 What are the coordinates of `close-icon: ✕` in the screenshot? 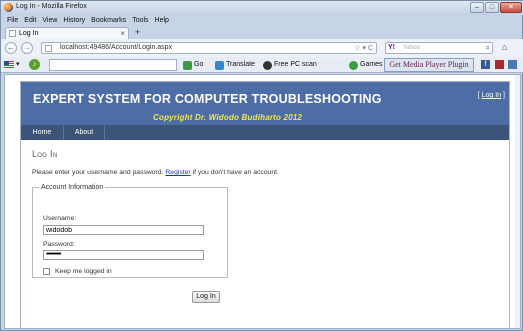 It's located at (511, 7).